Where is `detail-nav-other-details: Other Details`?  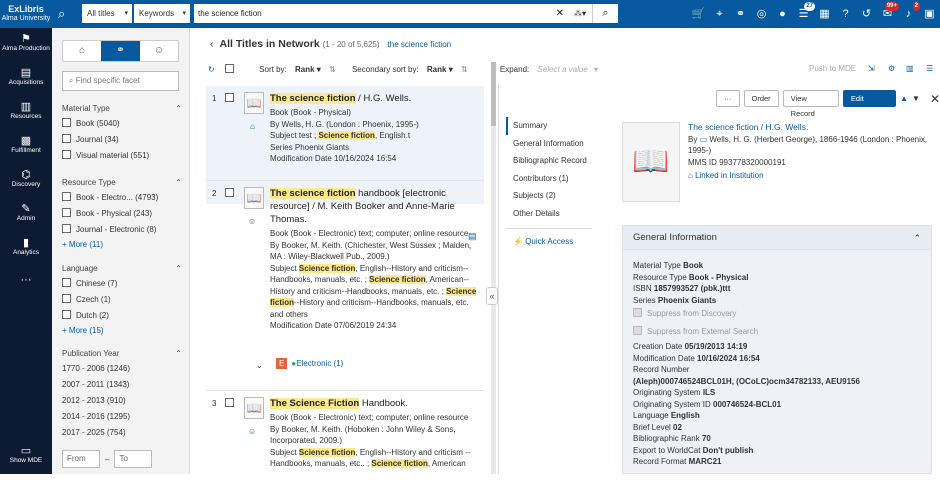
detail-nav-other-details: Other Details is located at coordinates (549, 214).